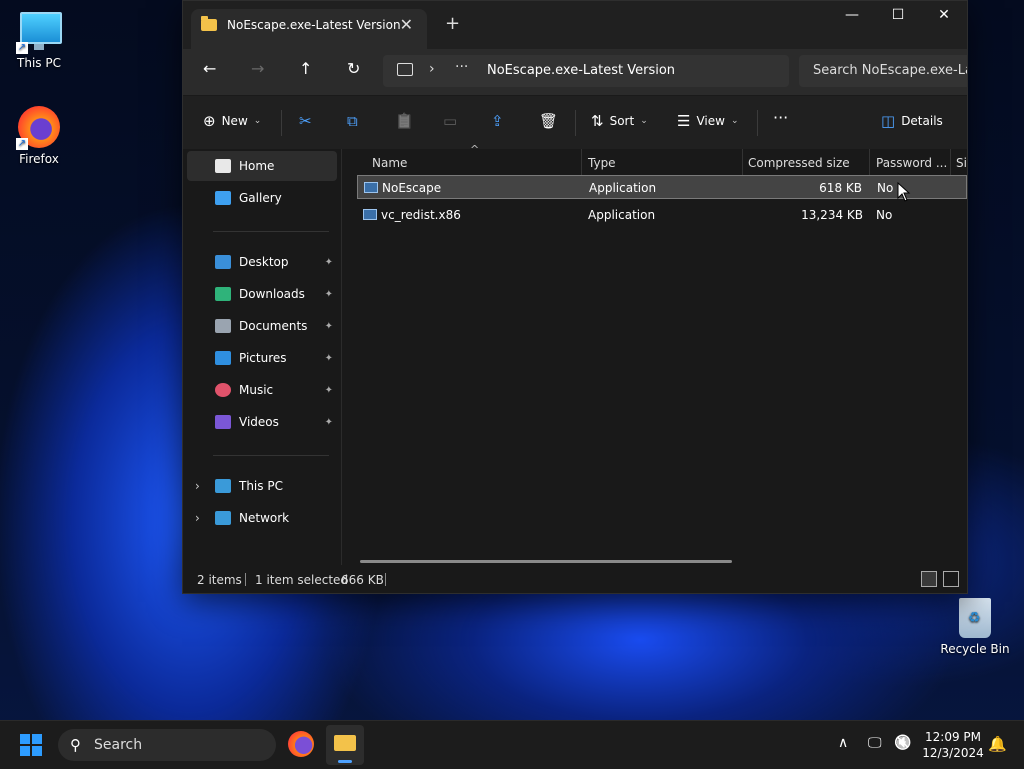 This screenshot has height=769, width=1024. Describe the element at coordinates (951, 579) in the screenshot. I see `tiles-view-button` at that location.